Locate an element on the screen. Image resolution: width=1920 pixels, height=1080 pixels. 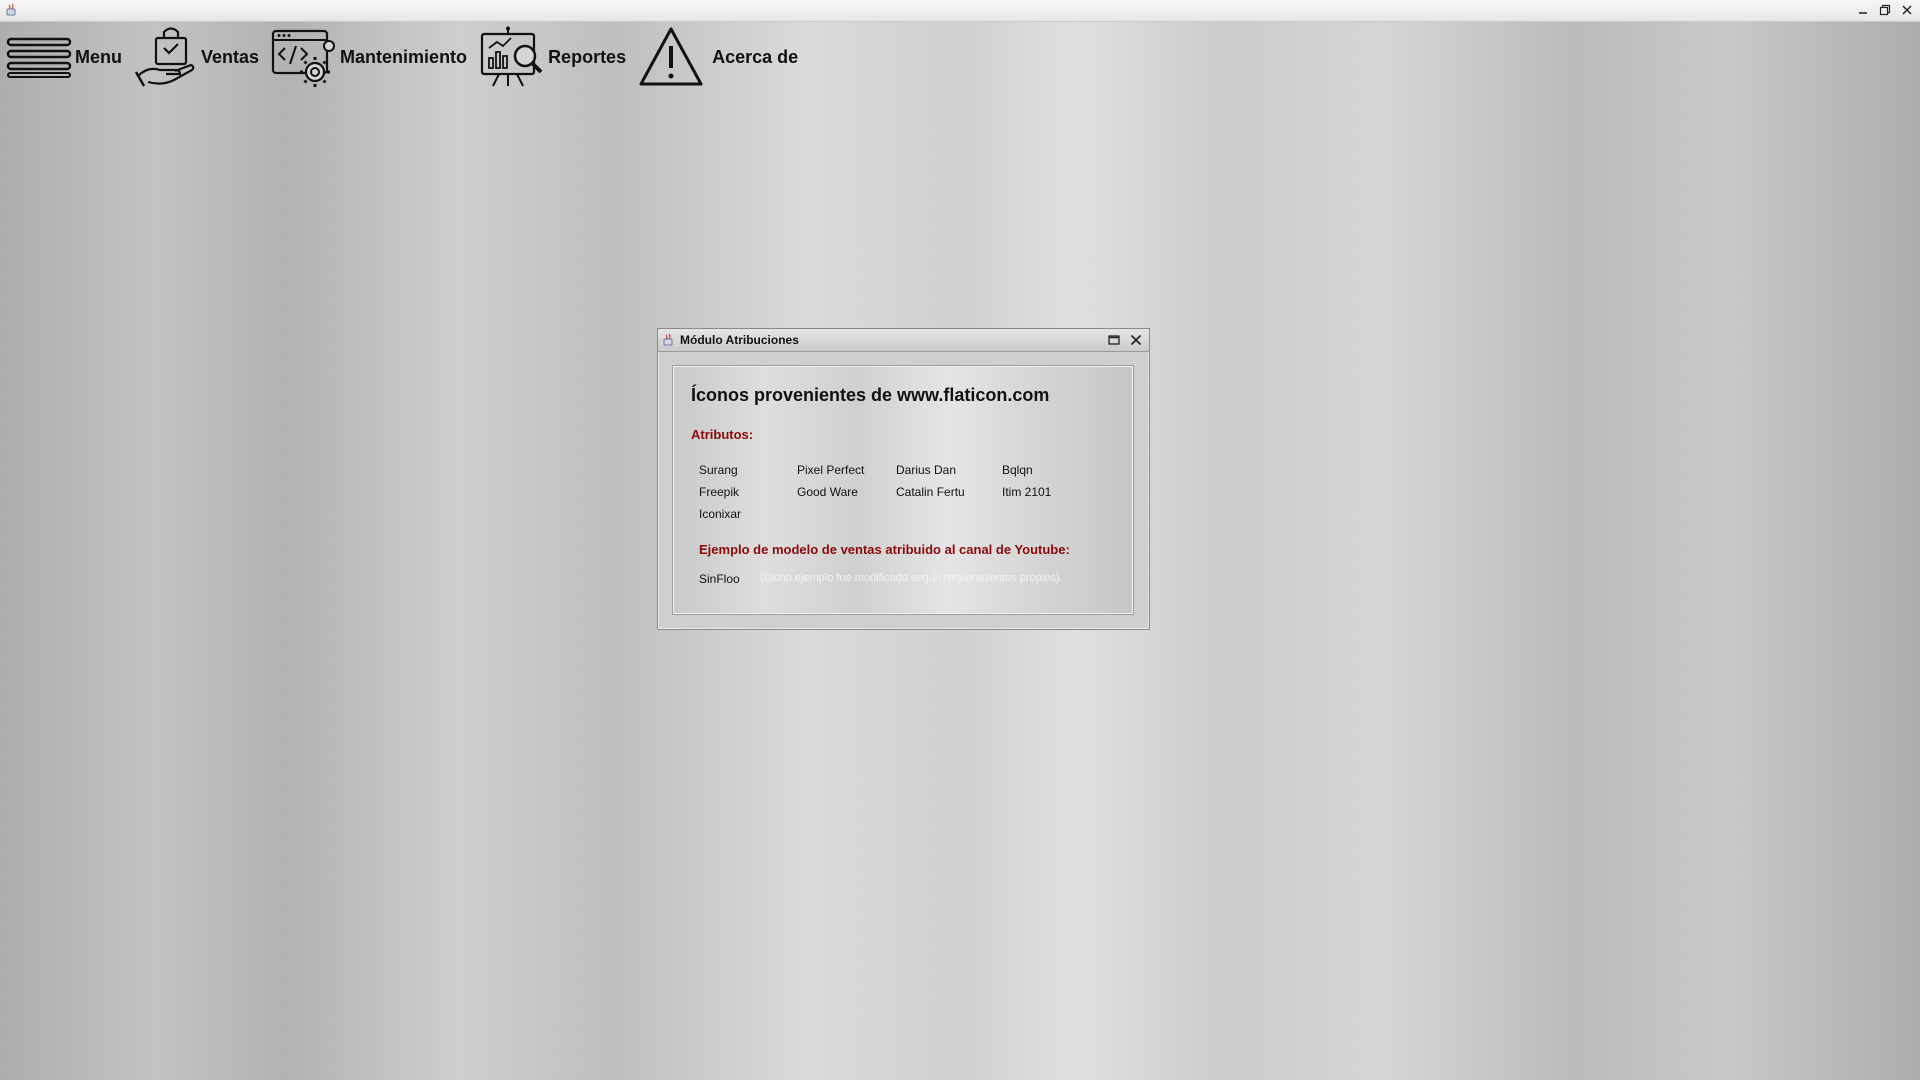
menu-item-reportes: Reportes is located at coordinates (552, 57).